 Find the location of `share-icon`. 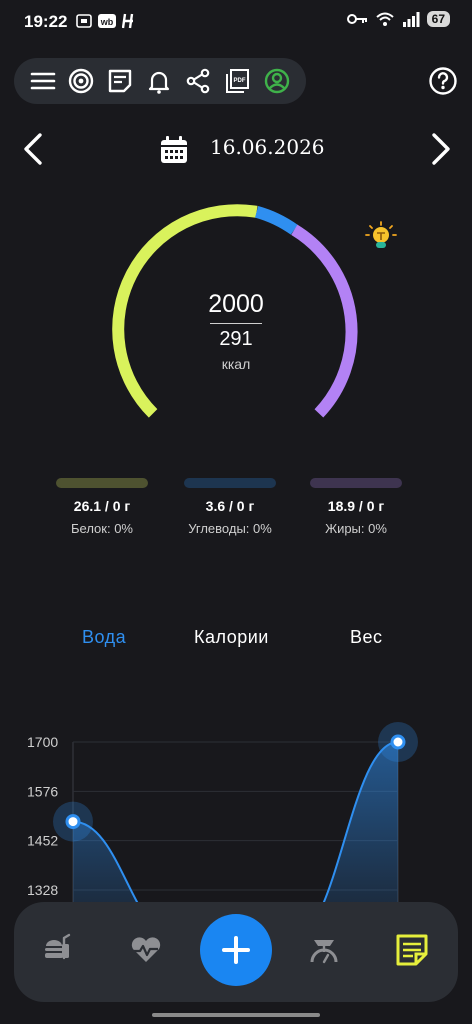

share-icon is located at coordinates (198, 81).